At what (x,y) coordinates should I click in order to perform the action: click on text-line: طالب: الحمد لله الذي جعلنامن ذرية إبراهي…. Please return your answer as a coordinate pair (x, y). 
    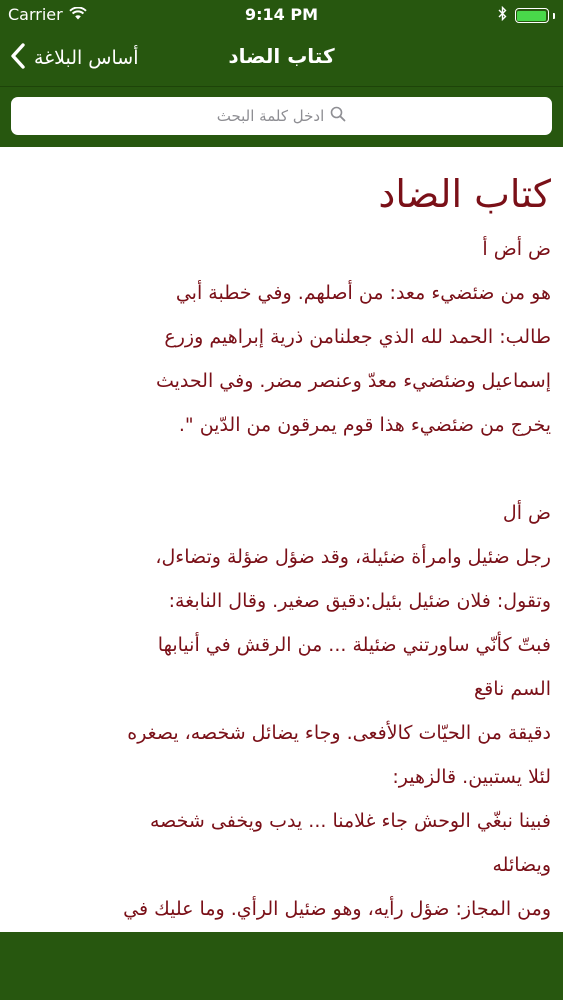
    Looking at the image, I should click on (357, 337).